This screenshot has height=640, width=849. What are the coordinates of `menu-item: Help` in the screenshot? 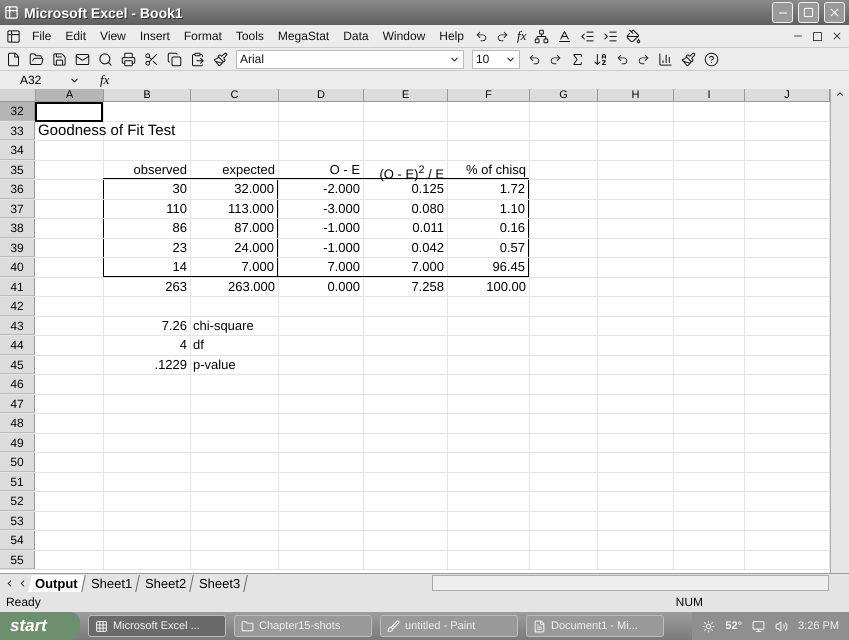 It's located at (451, 36).